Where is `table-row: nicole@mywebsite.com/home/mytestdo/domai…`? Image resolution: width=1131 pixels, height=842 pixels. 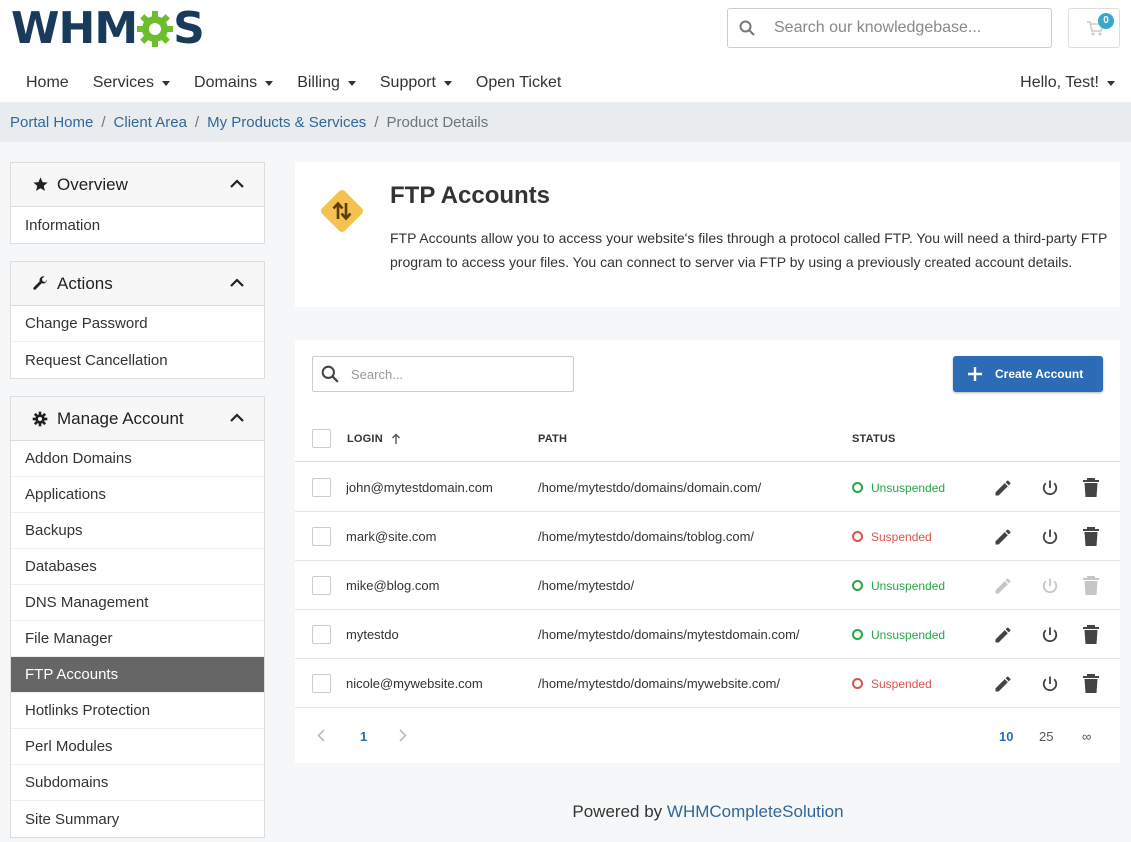
table-row: nicole@mywebsite.com/home/mytestdo/domai… is located at coordinates (707, 683).